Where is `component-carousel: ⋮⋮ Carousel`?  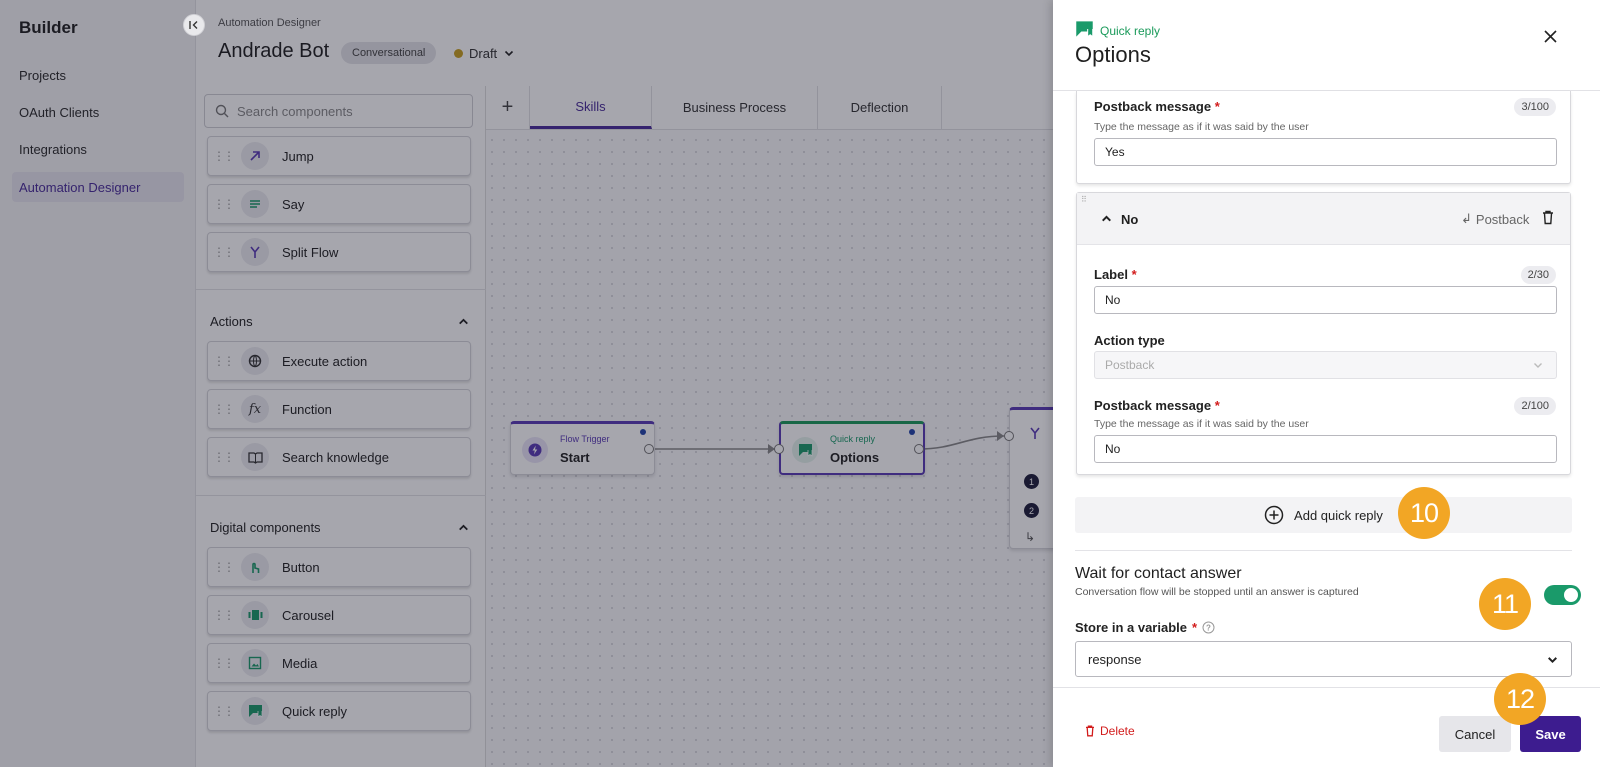
component-carousel: ⋮⋮ Carousel is located at coordinates (339, 615).